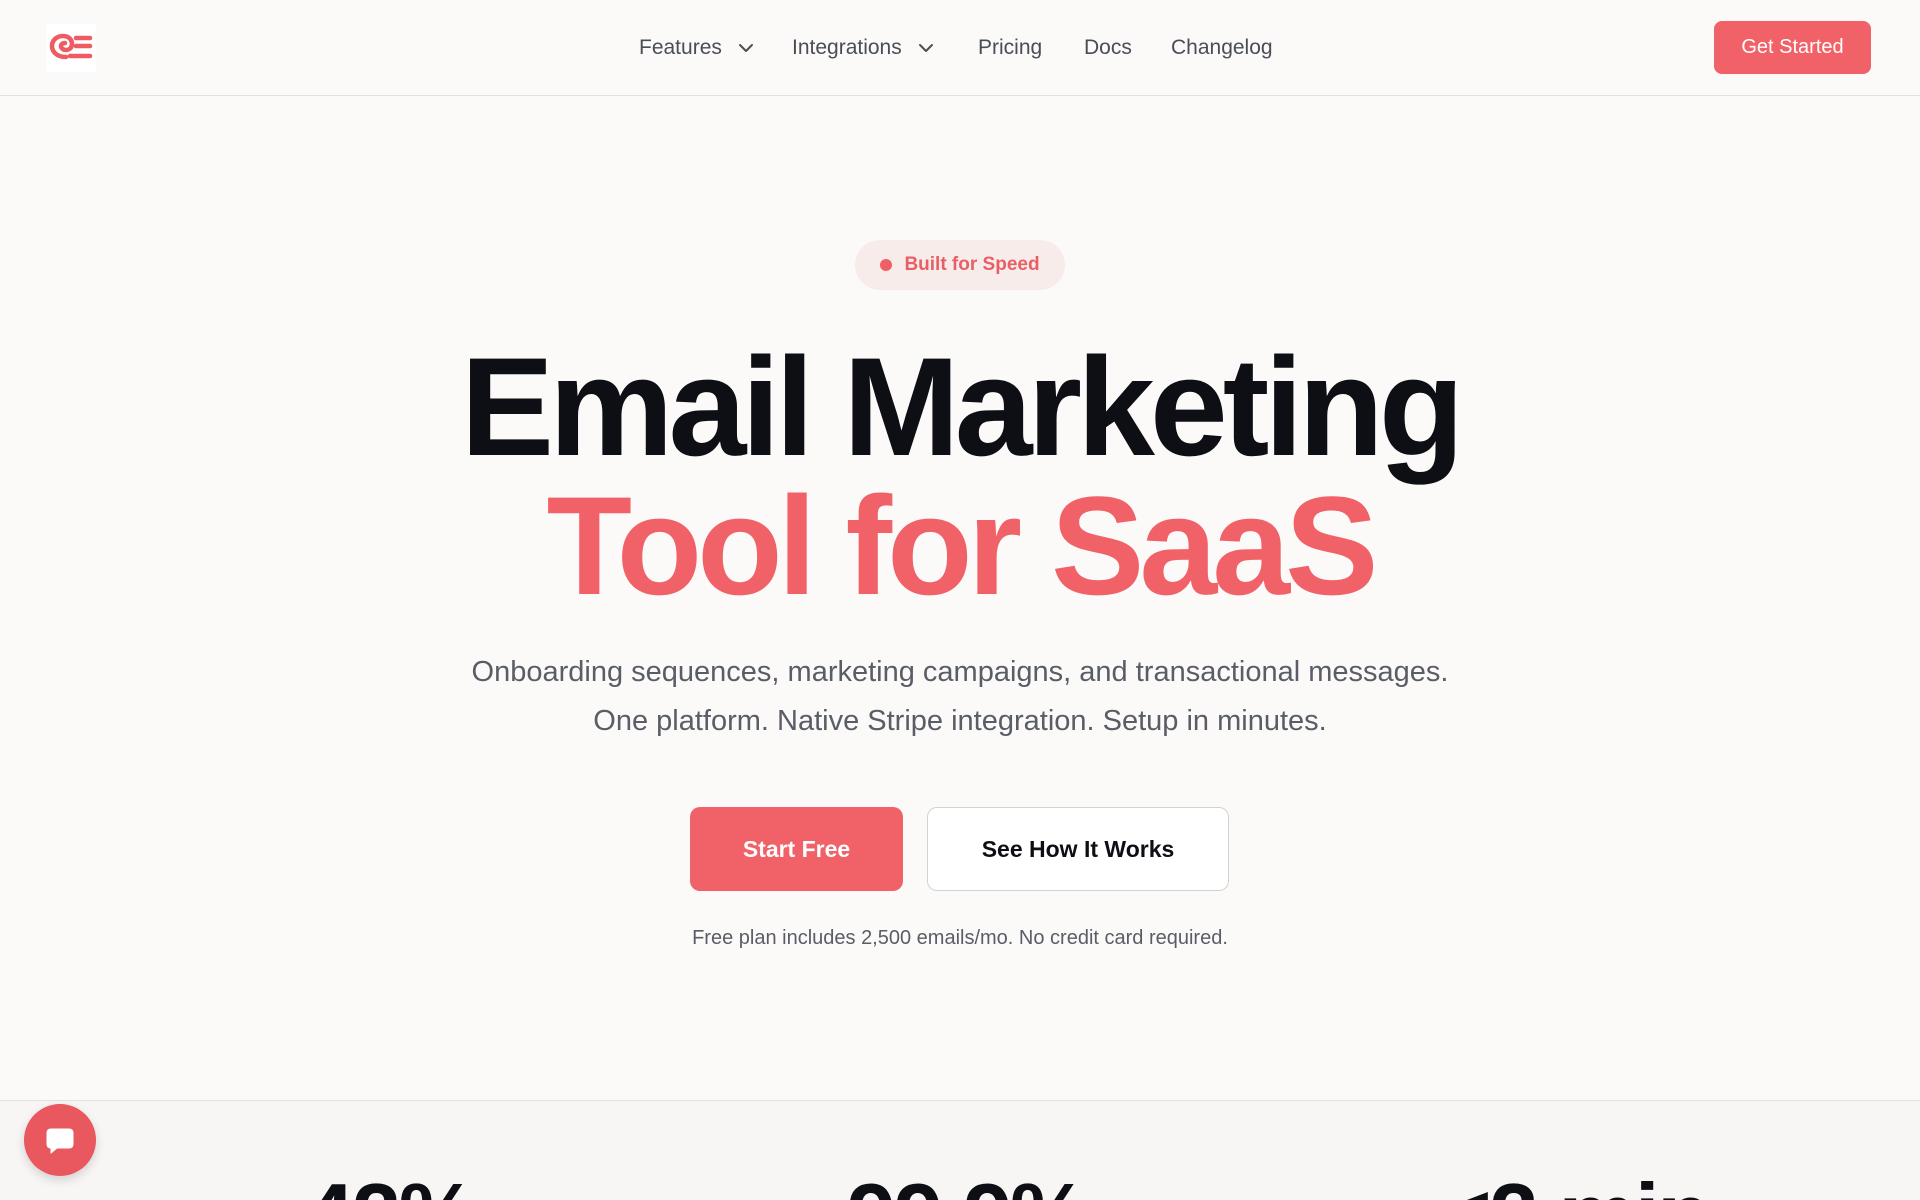  What do you see at coordinates (1792, 47) in the screenshot?
I see `get-started-button: Get Started` at bounding box center [1792, 47].